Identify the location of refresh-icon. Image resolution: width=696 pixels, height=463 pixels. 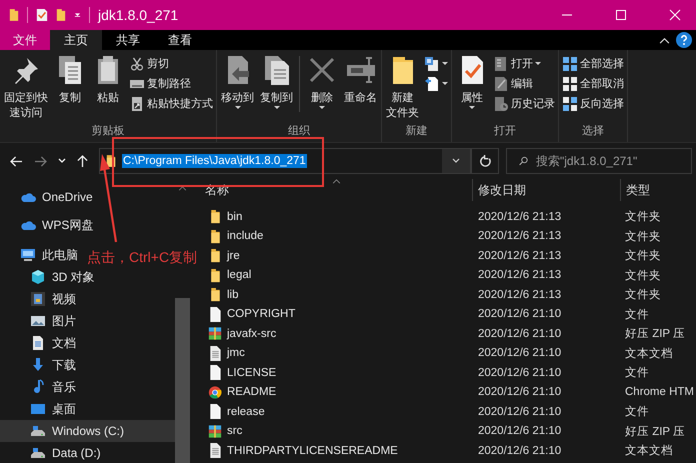
(485, 161).